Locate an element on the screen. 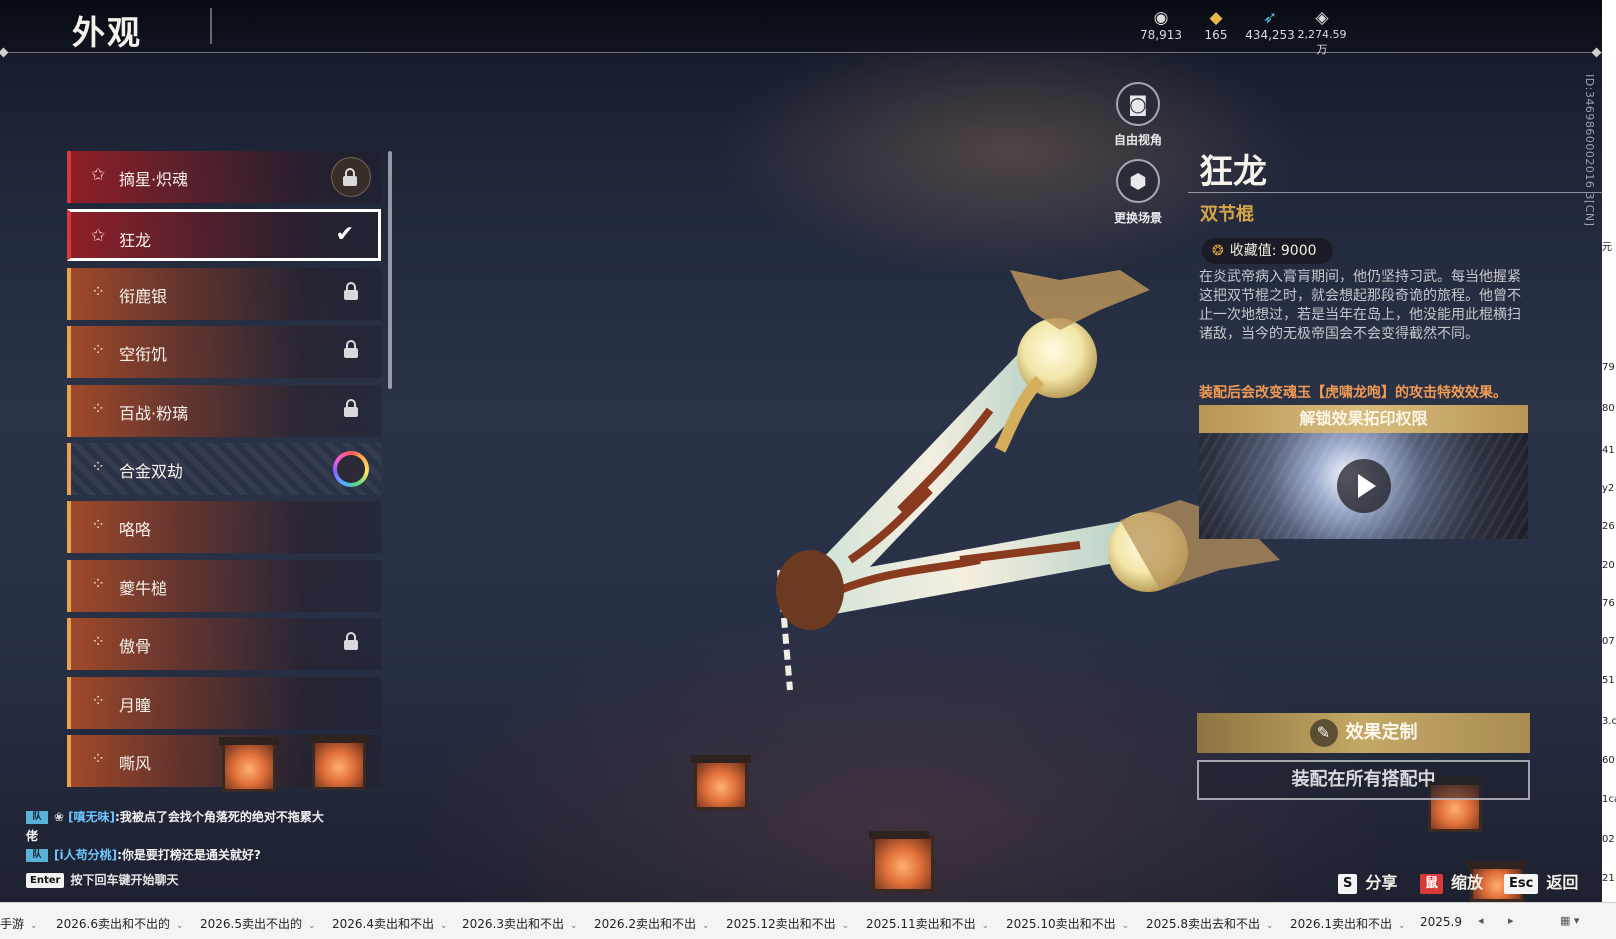  collection-value-badge: ❂ 收藏值: 9000 is located at coordinates (1267, 251).